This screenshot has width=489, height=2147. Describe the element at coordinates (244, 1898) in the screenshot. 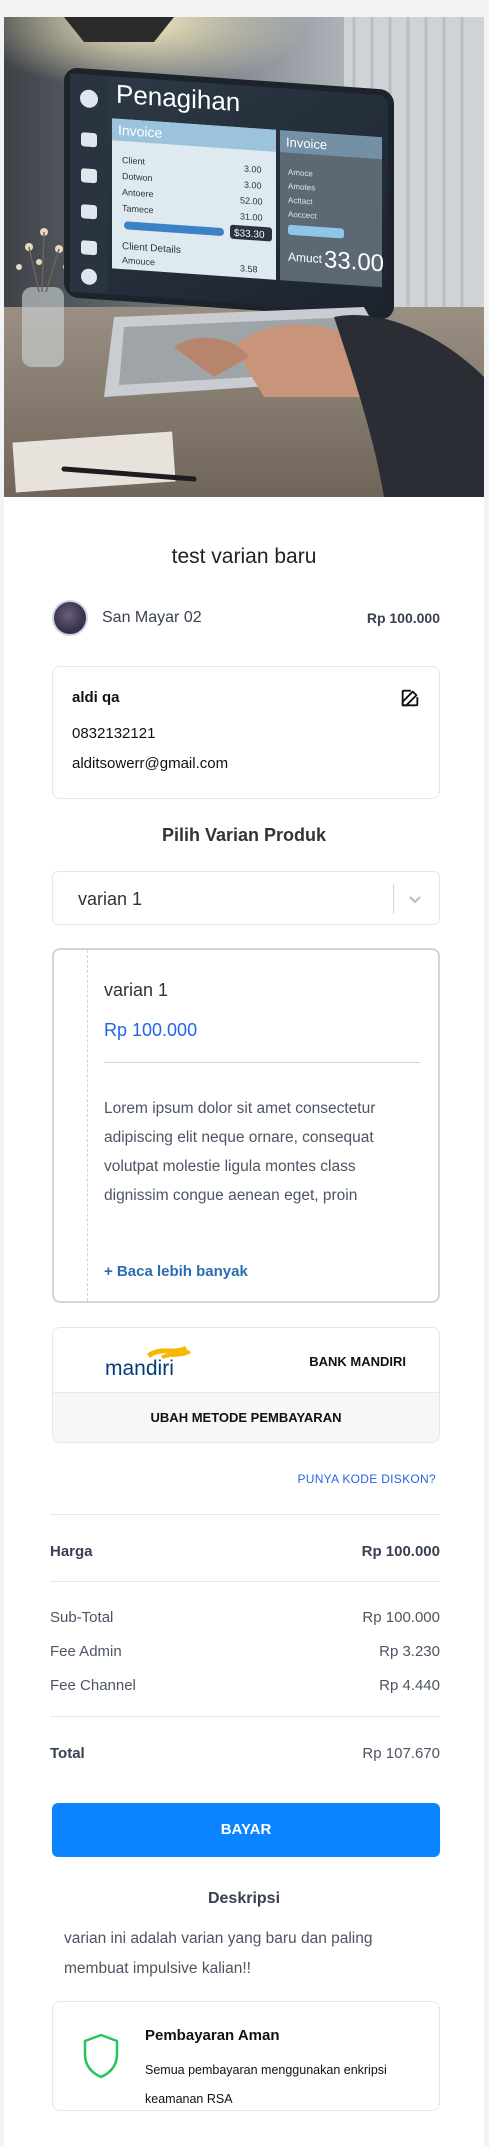

I see `description-heading: Deskripsi` at that location.